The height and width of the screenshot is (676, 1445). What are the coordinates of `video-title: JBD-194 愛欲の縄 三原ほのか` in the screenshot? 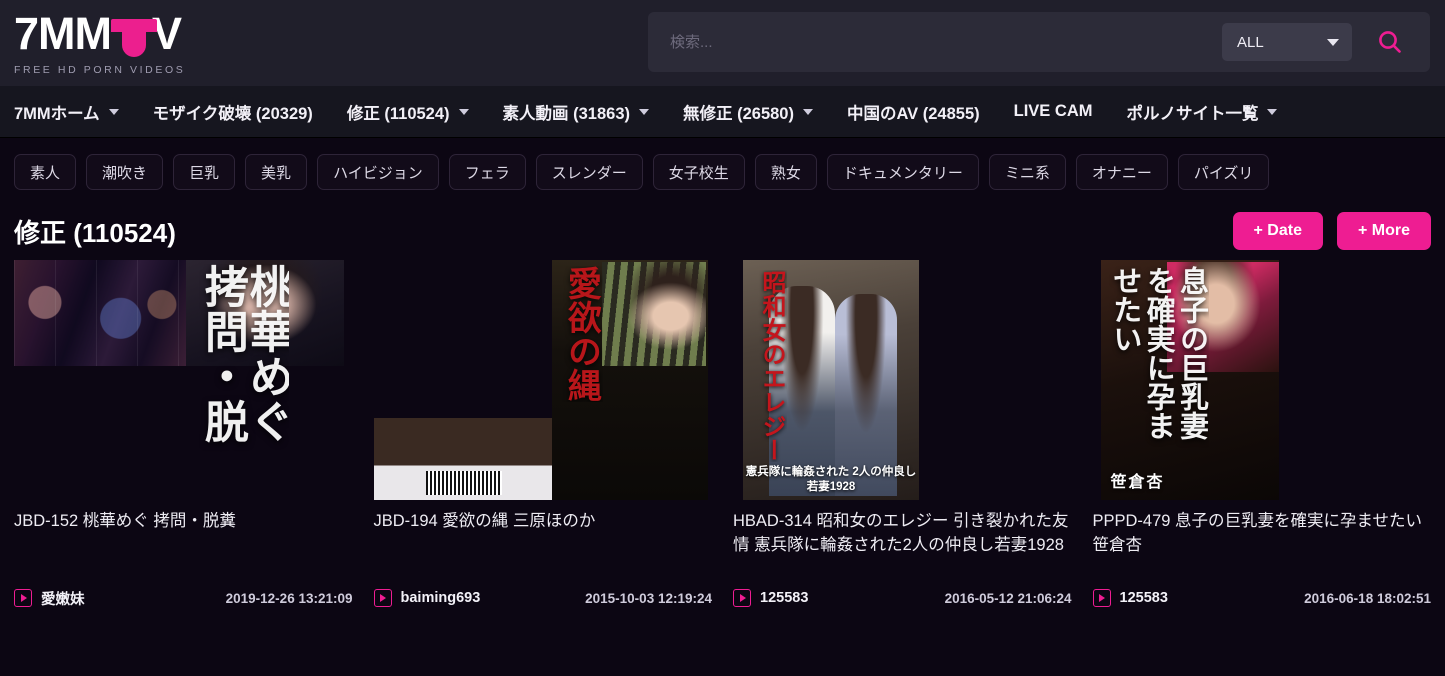 It's located at (543, 546).